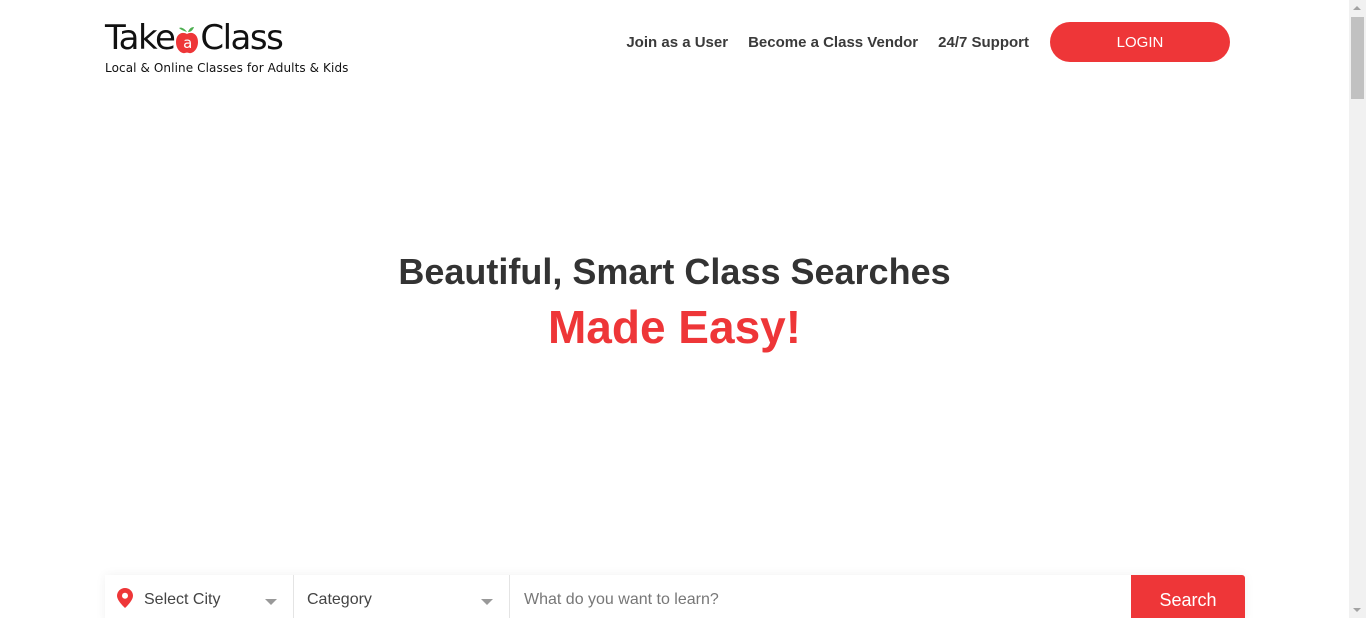 This screenshot has width=1366, height=618. I want to click on logo-wordmark: Take a Class, so click(227, 38).